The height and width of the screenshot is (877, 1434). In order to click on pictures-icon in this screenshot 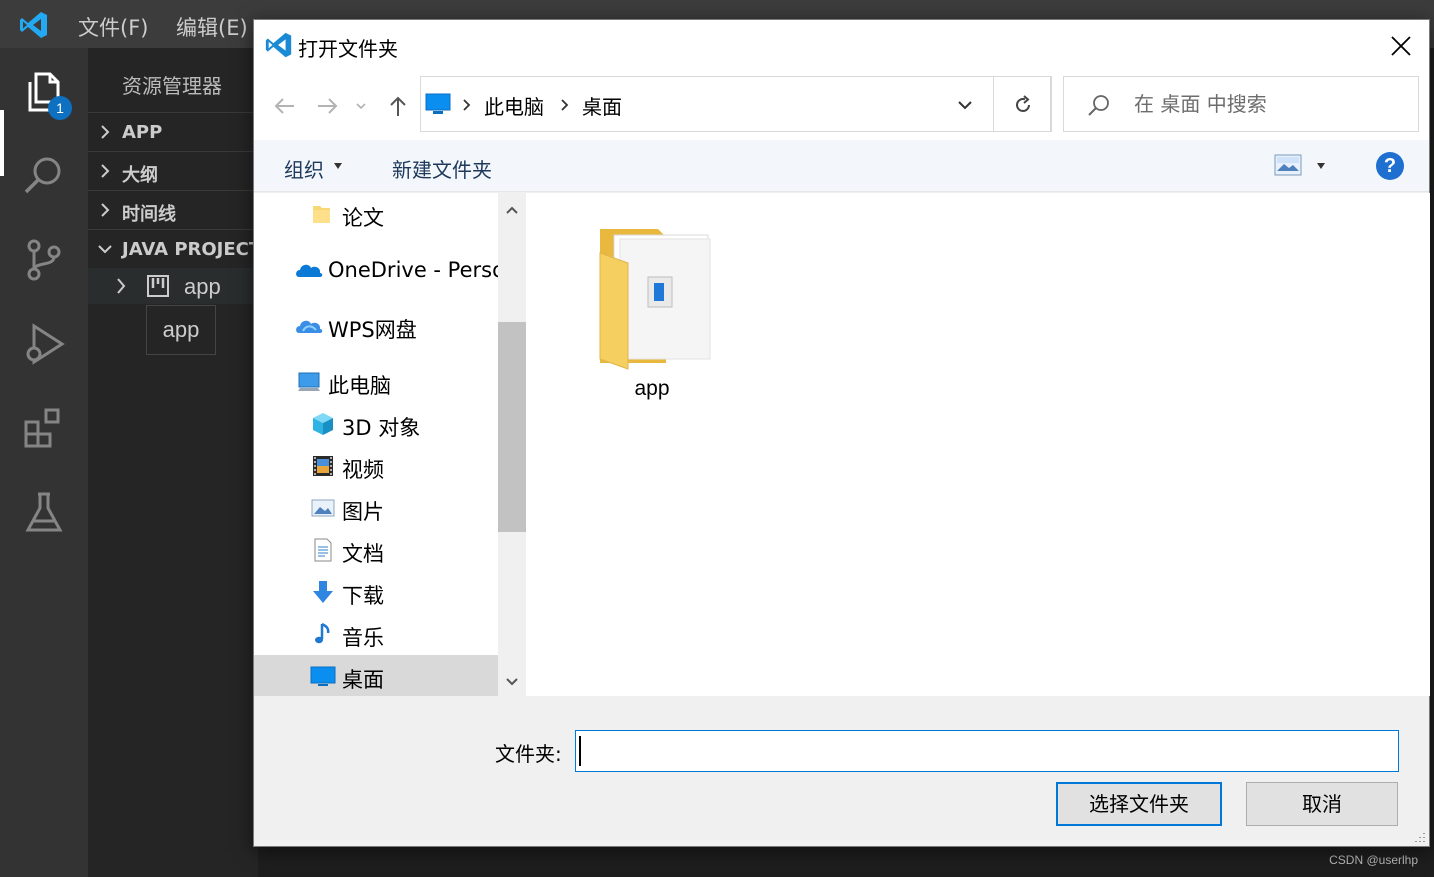, I will do `click(323, 508)`.